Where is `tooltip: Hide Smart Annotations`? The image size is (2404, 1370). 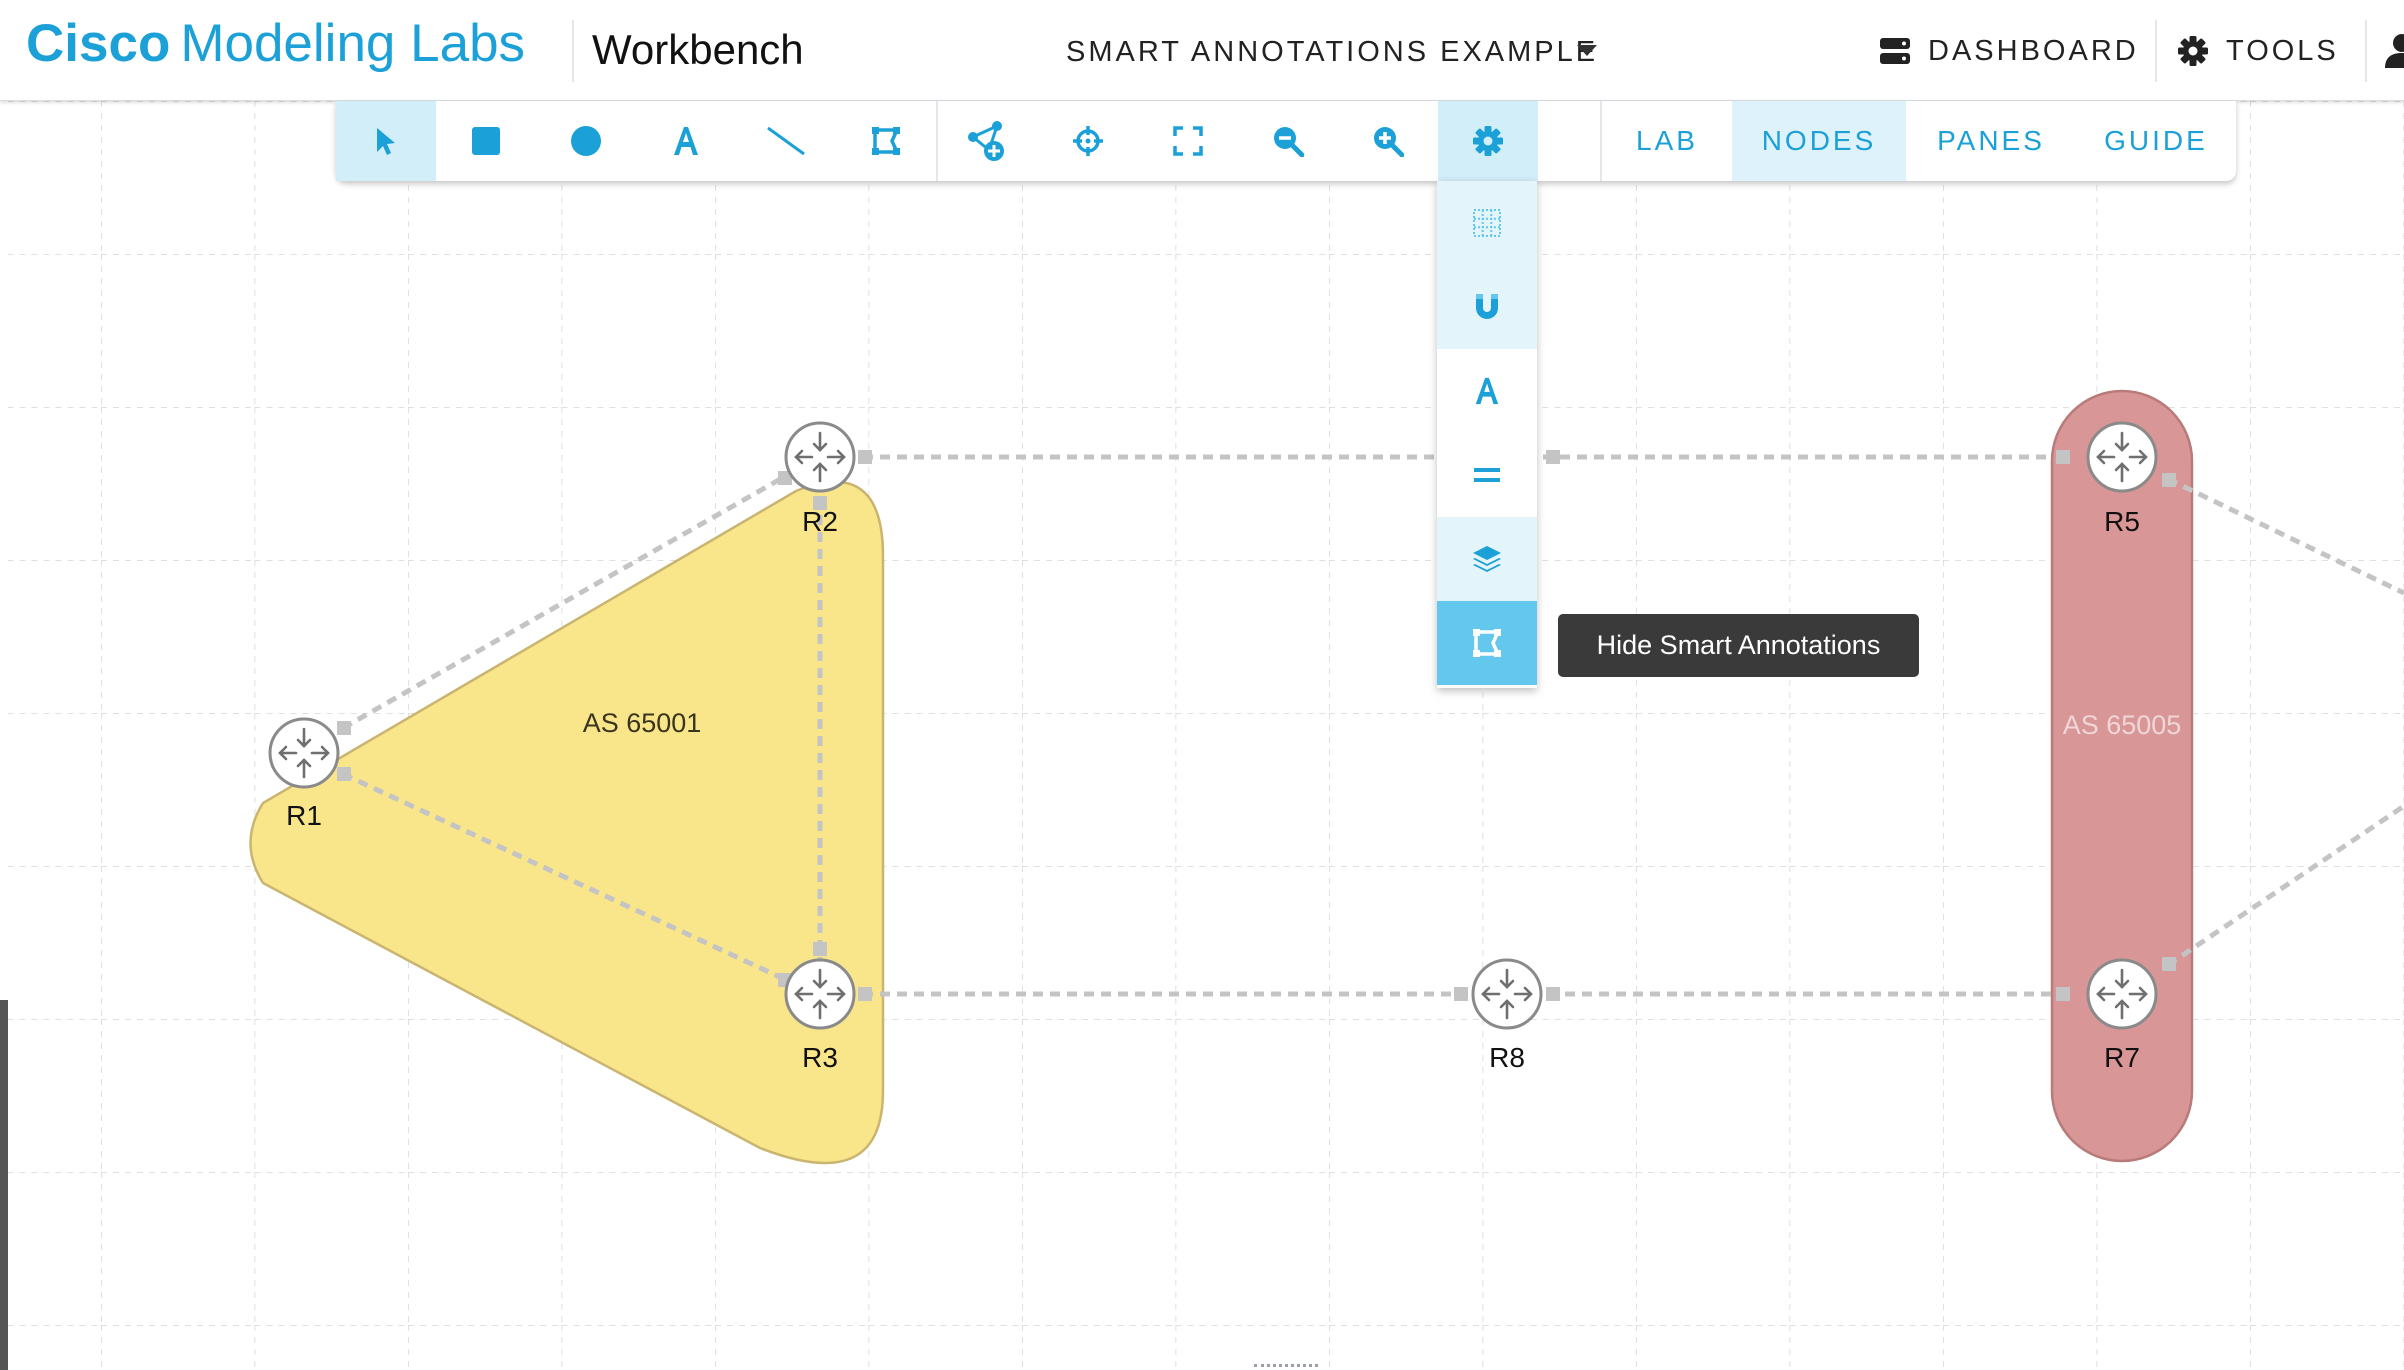 tooltip: Hide Smart Annotations is located at coordinates (1738, 645).